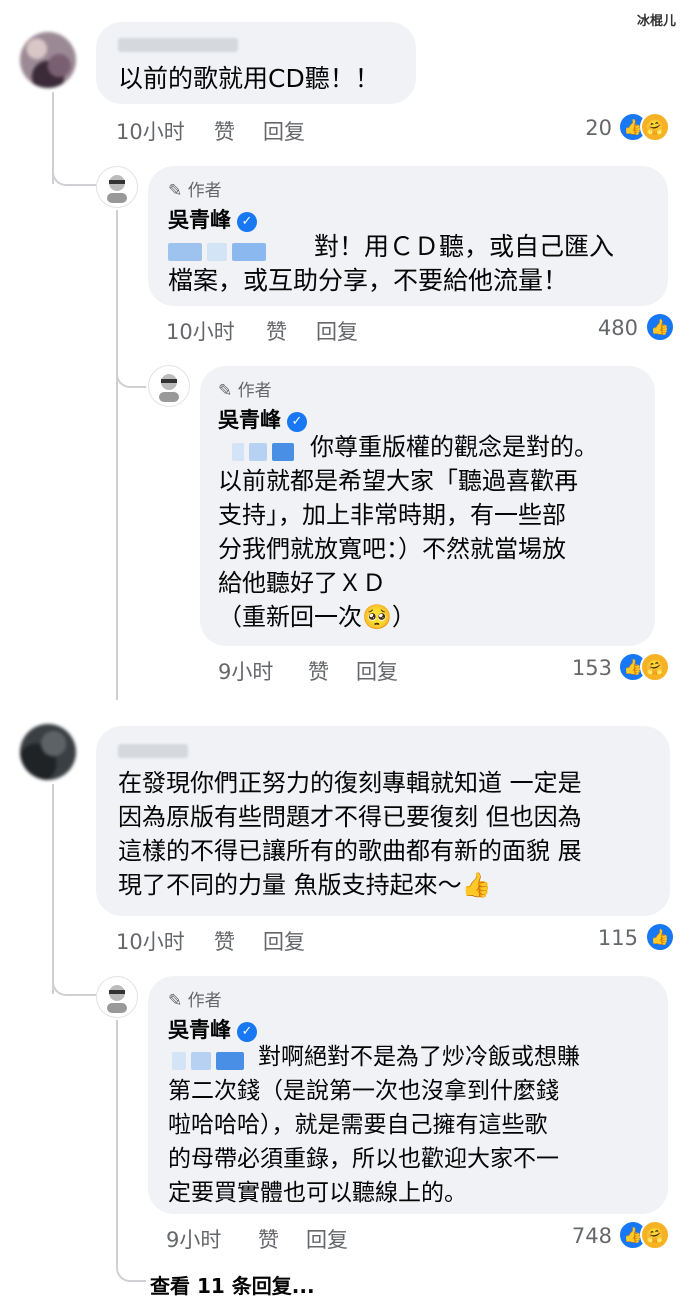  What do you see at coordinates (581, 1236) in the screenshot?
I see `reaction-count: 748` at bounding box center [581, 1236].